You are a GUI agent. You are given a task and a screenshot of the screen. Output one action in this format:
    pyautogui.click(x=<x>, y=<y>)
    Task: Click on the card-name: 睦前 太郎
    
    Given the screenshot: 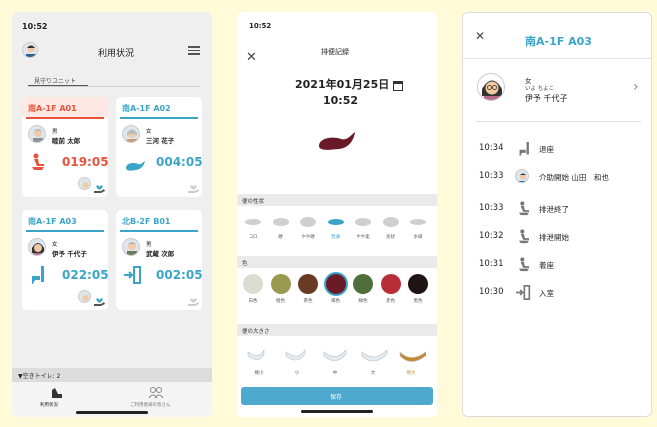 What is the action you would take?
    pyautogui.click(x=66, y=141)
    